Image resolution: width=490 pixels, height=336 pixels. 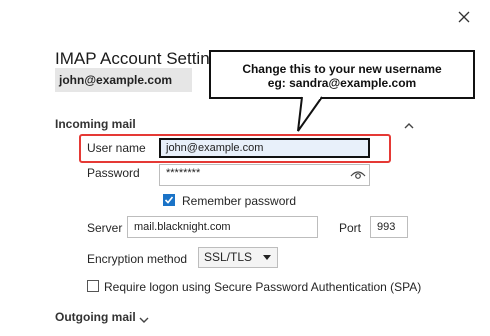 What do you see at coordinates (105, 228) in the screenshot?
I see `server-label: Server` at bounding box center [105, 228].